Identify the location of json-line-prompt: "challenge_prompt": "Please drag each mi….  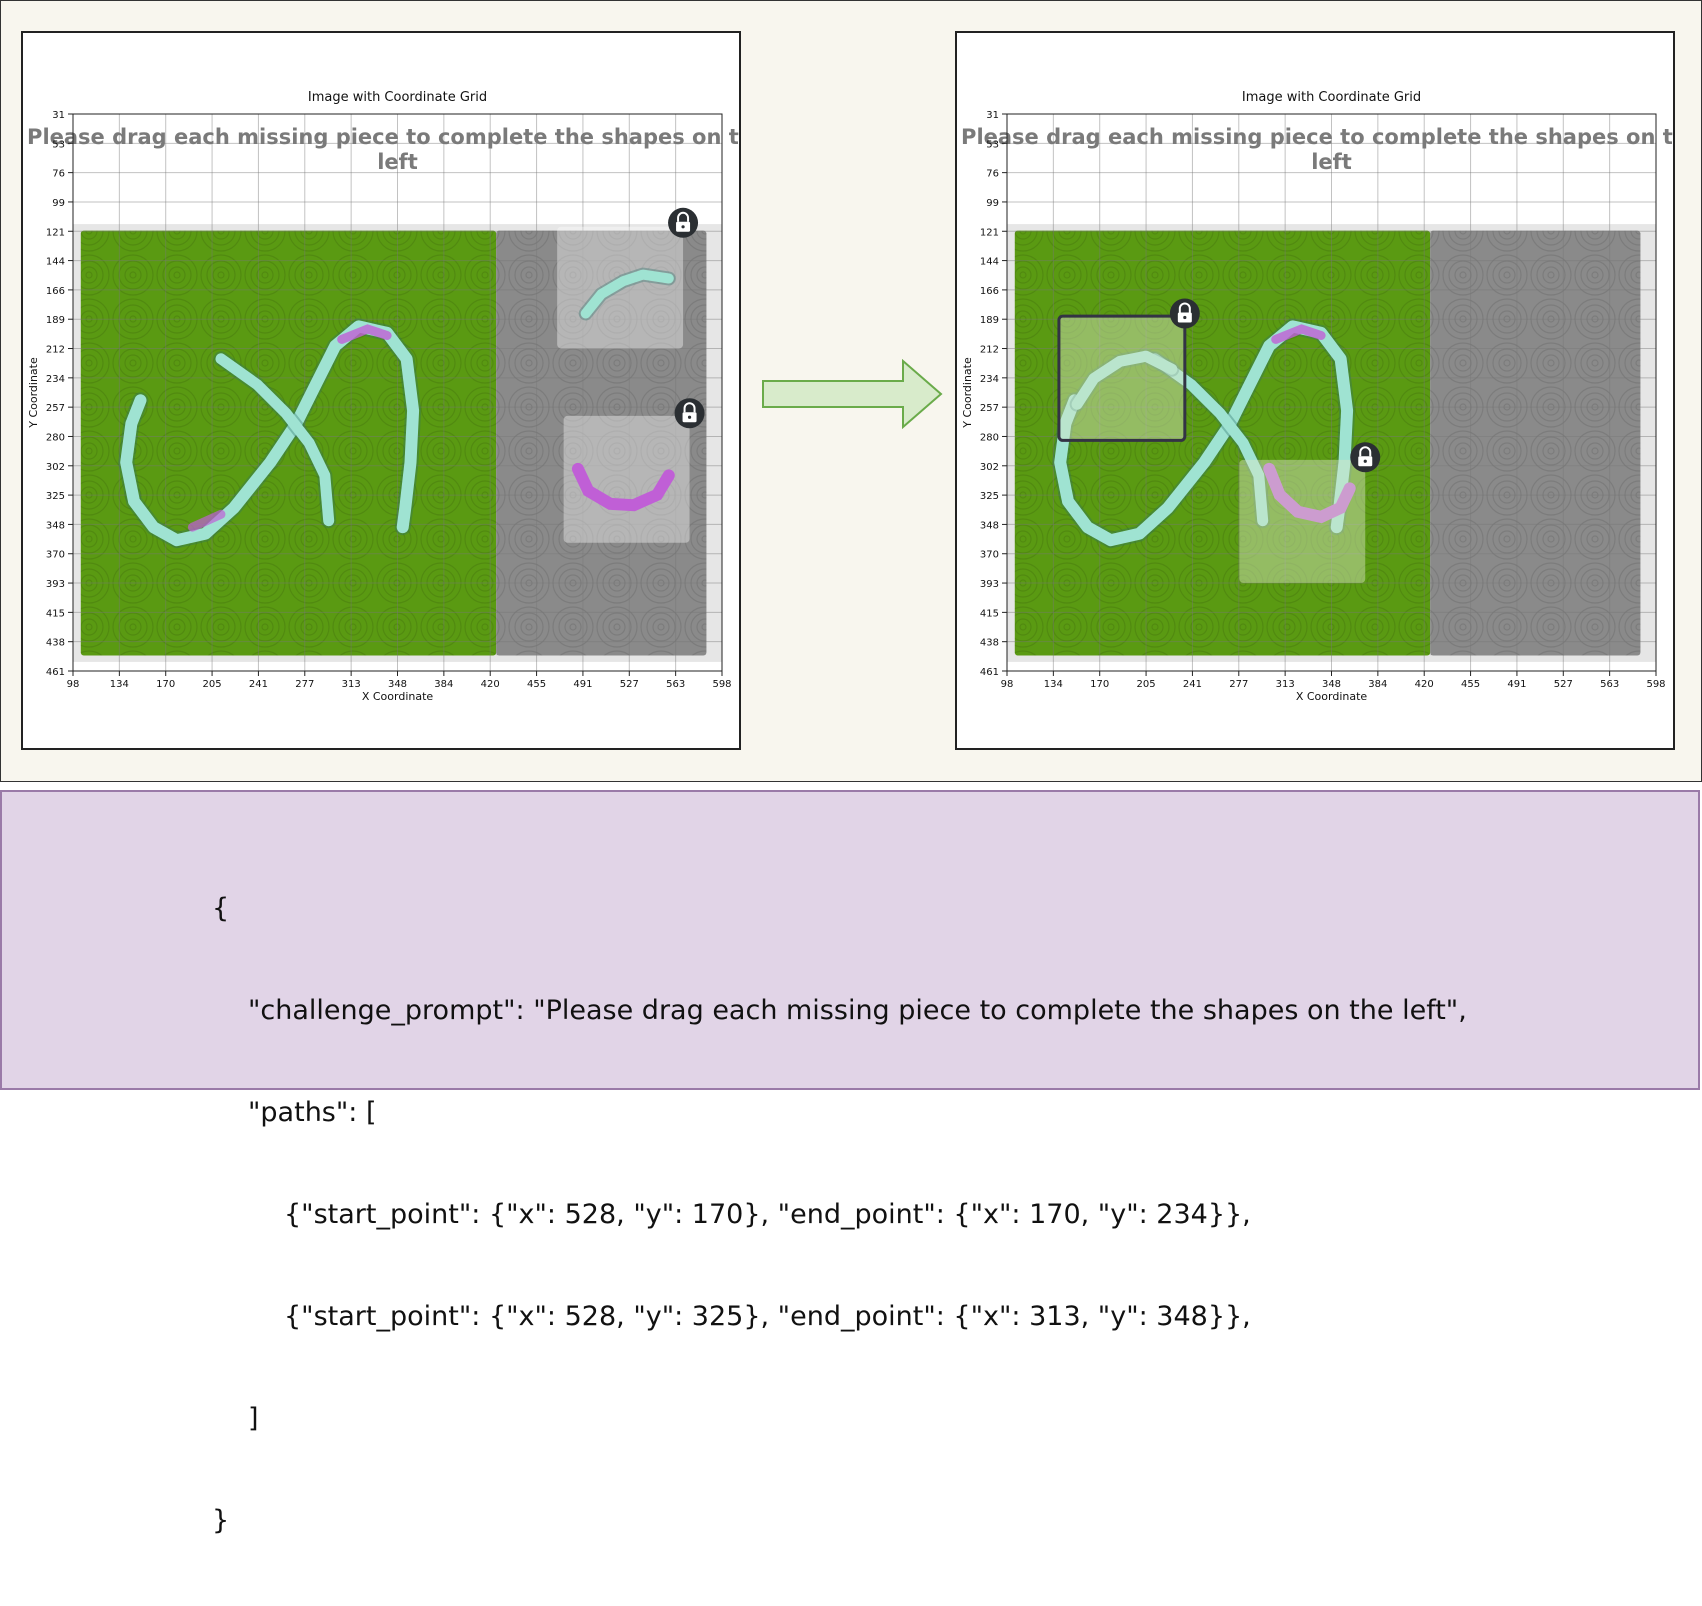
(857, 1010).